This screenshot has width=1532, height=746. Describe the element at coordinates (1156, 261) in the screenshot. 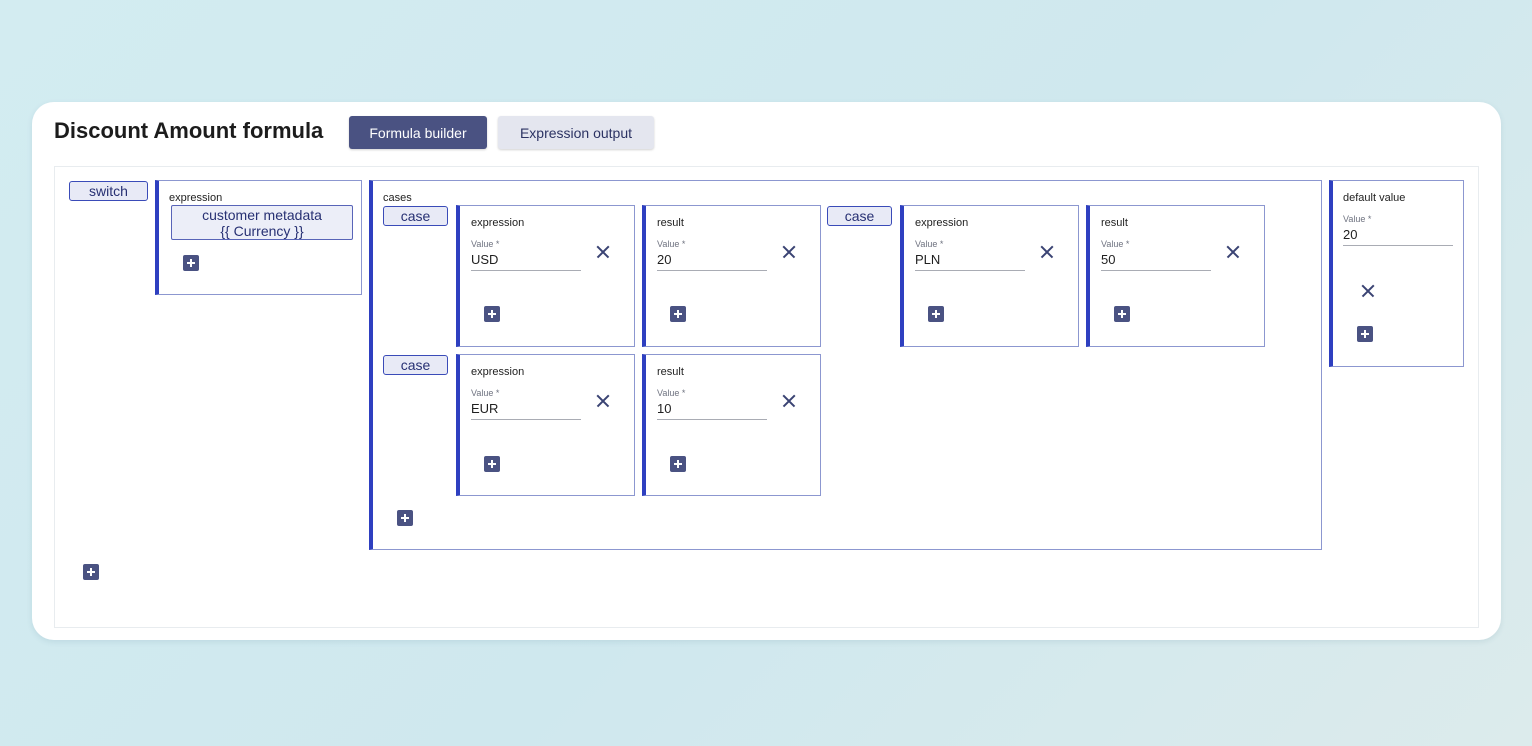

I see `case-result-value: 50` at that location.